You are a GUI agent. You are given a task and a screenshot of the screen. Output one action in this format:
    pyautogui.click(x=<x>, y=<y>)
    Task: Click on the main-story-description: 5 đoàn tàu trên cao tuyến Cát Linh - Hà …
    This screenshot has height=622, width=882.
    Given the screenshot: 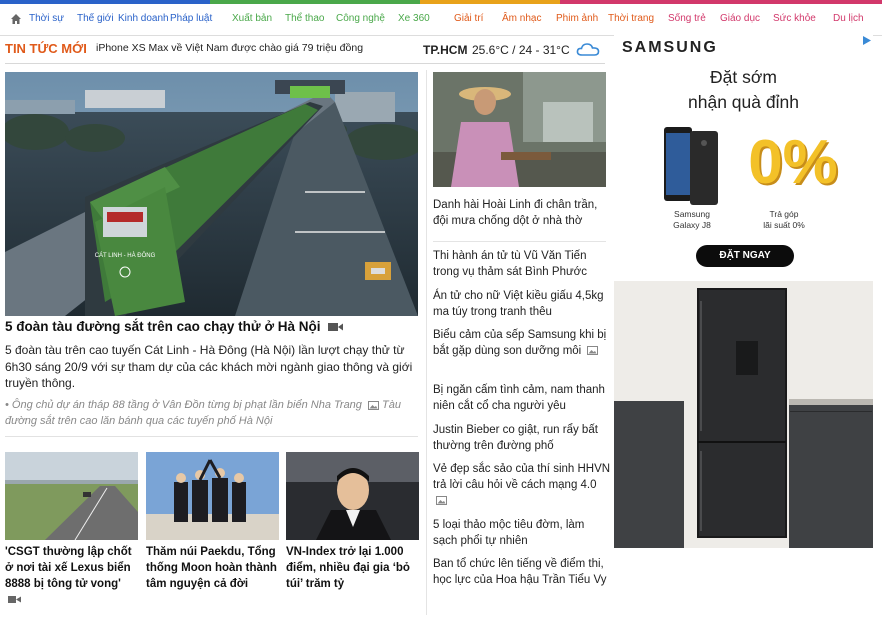 What is the action you would take?
    pyautogui.click(x=209, y=366)
    